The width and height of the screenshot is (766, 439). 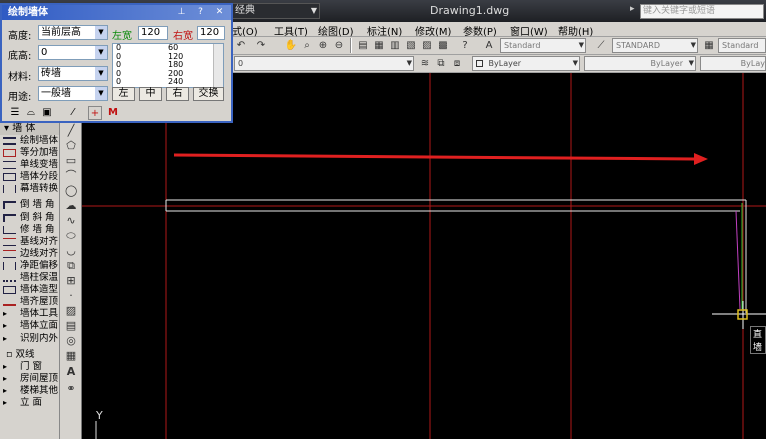 I want to click on left-width-input: 120, so click(x=153, y=33).